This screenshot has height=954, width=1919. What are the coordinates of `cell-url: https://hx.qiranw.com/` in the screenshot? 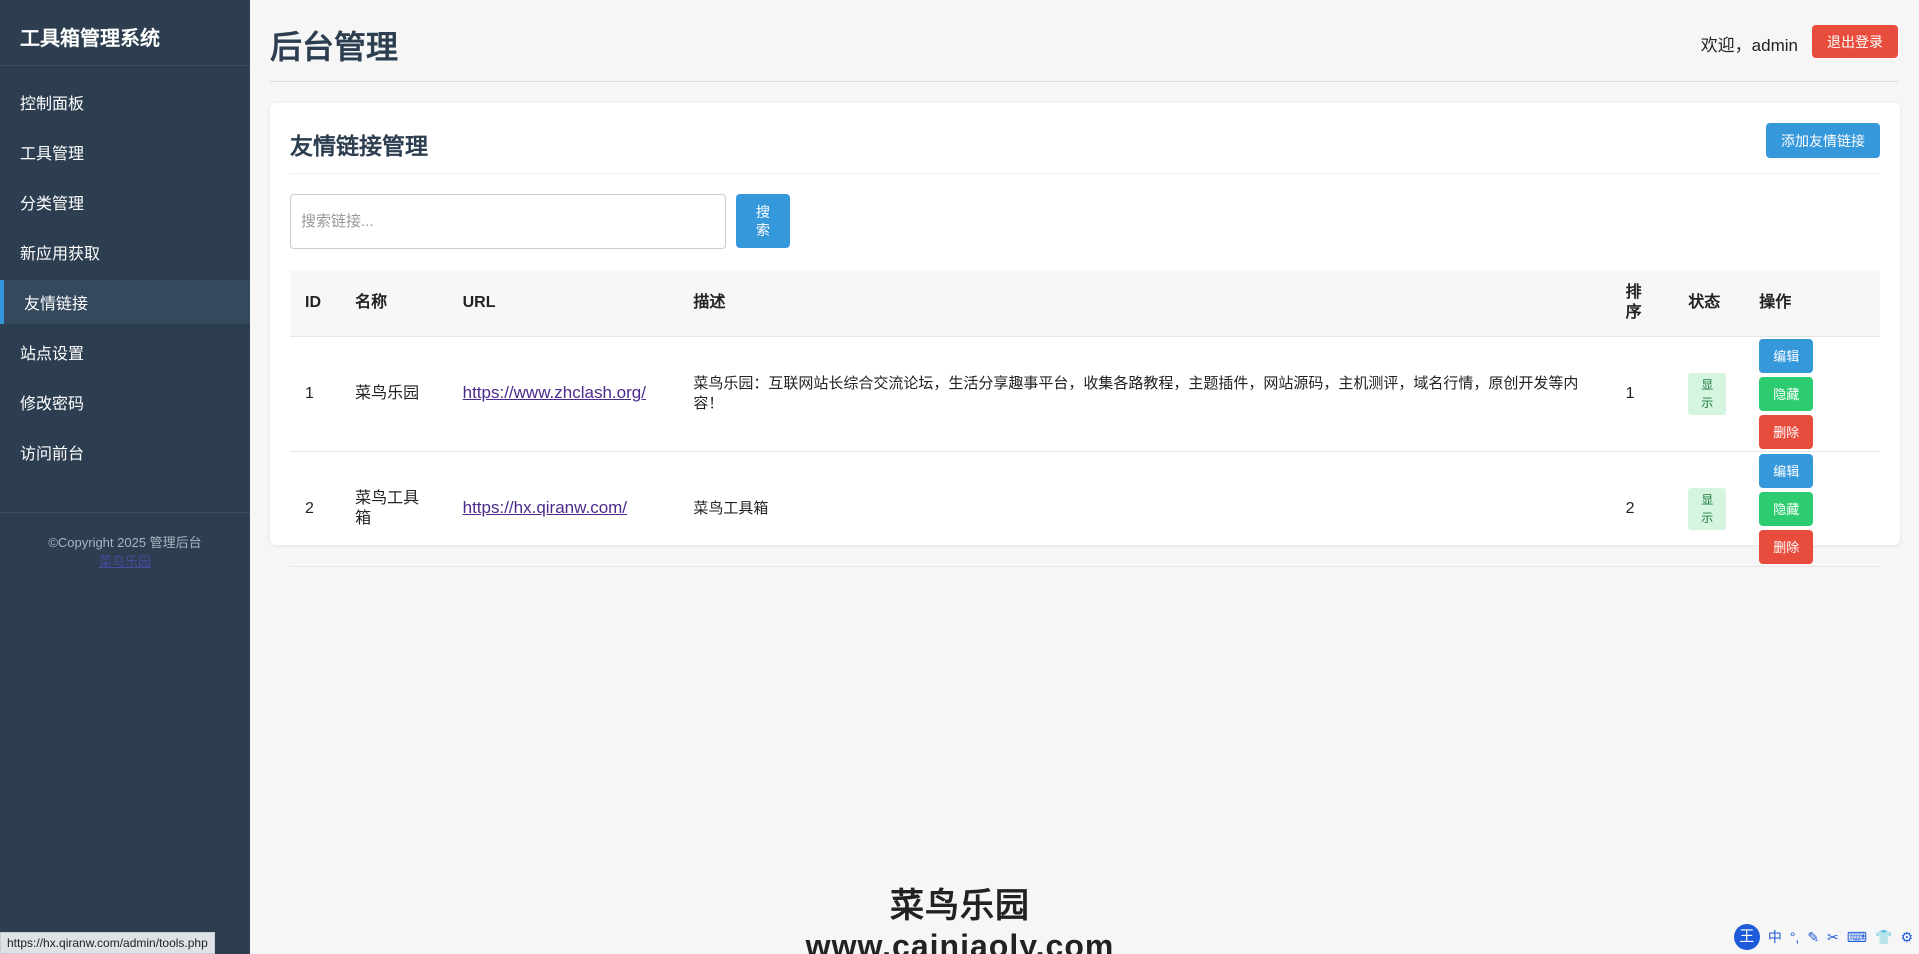 It's located at (563, 509).